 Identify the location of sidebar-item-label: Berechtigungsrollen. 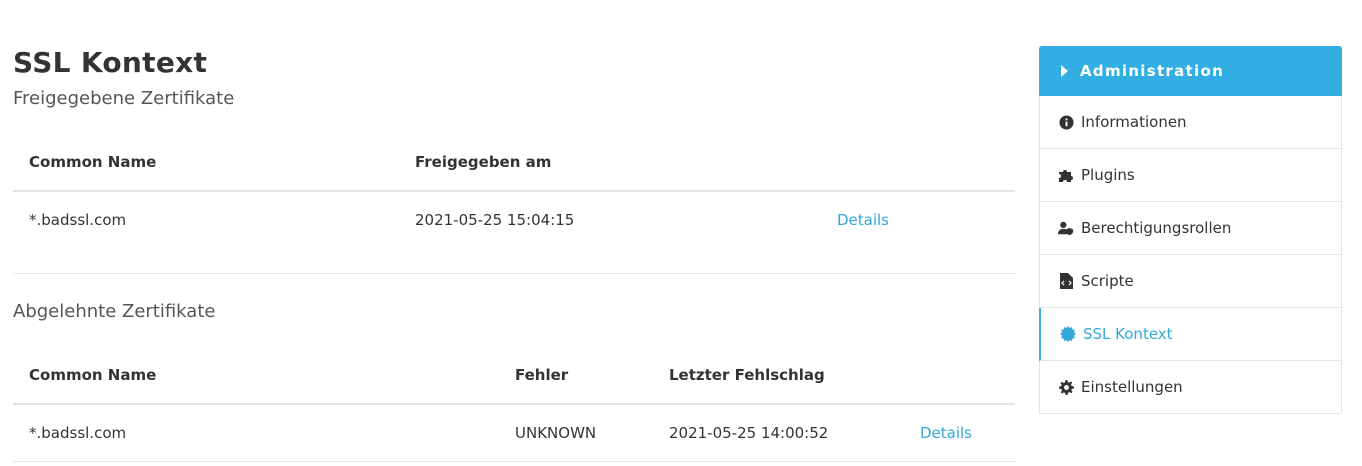
(1156, 228).